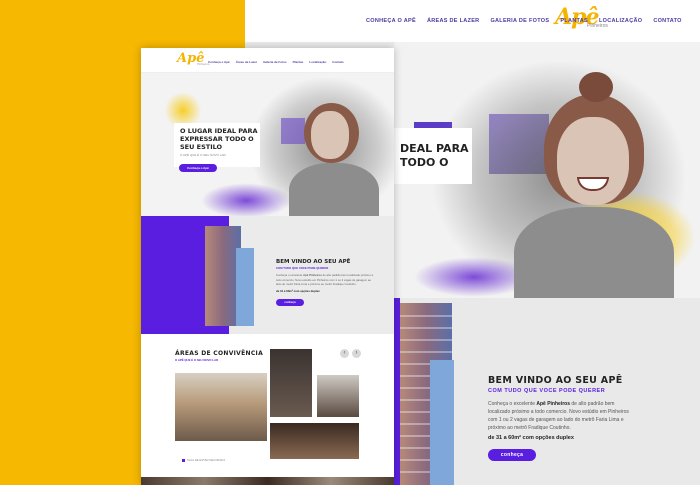  Describe the element at coordinates (197, 360) in the screenshot. I see `mockup-amenities-subtitle: O APÊ QUE É O SEU NOVO LAR` at that location.